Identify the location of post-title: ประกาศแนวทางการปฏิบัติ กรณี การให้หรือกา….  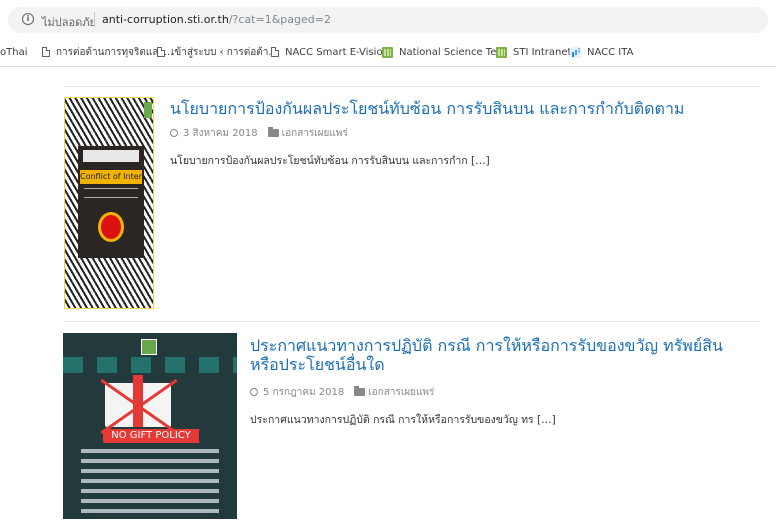
(510, 355).